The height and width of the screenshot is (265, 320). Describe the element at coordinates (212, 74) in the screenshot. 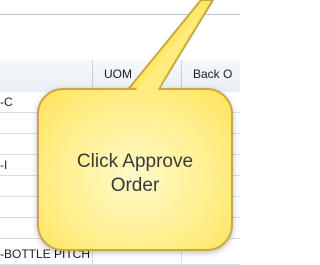

I see `column-header-back-order: Back O` at that location.